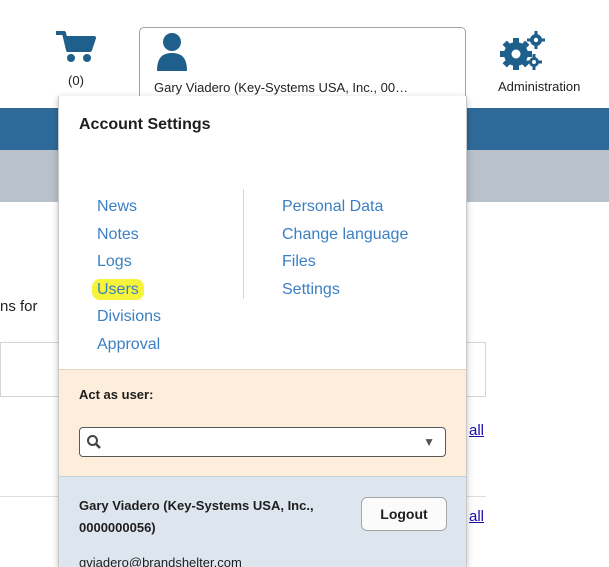  Describe the element at coordinates (118, 289) in the screenshot. I see `link-users: Users` at that location.